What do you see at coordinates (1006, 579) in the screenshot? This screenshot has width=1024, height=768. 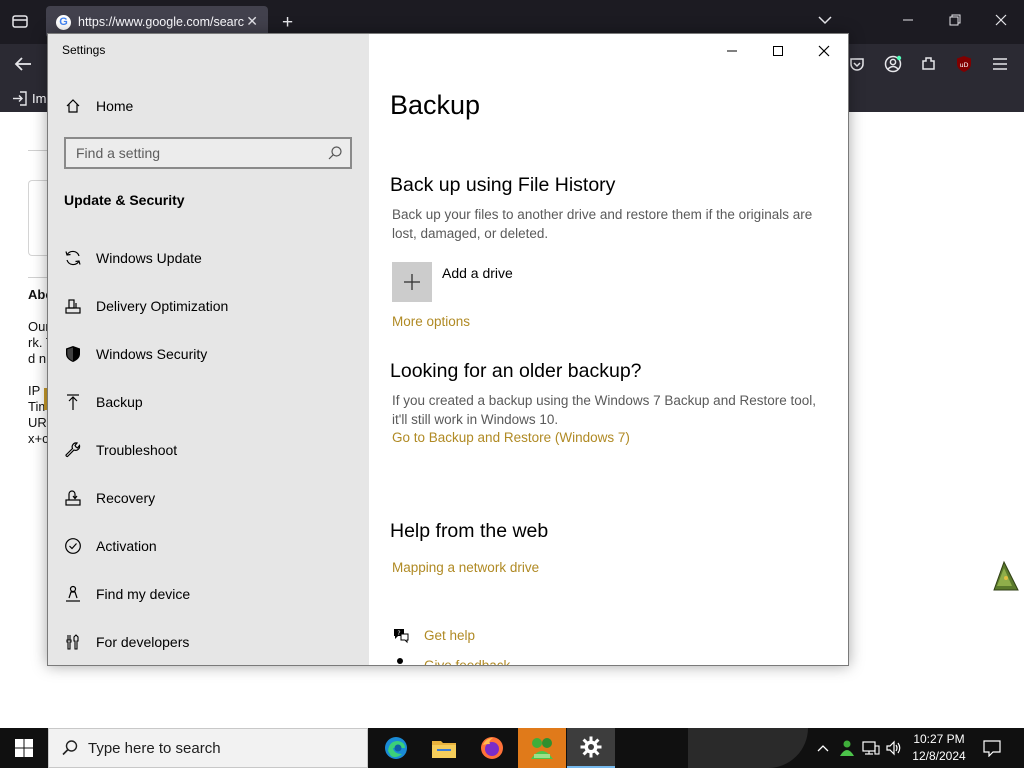 I see `desktop-tree-icon` at bounding box center [1006, 579].